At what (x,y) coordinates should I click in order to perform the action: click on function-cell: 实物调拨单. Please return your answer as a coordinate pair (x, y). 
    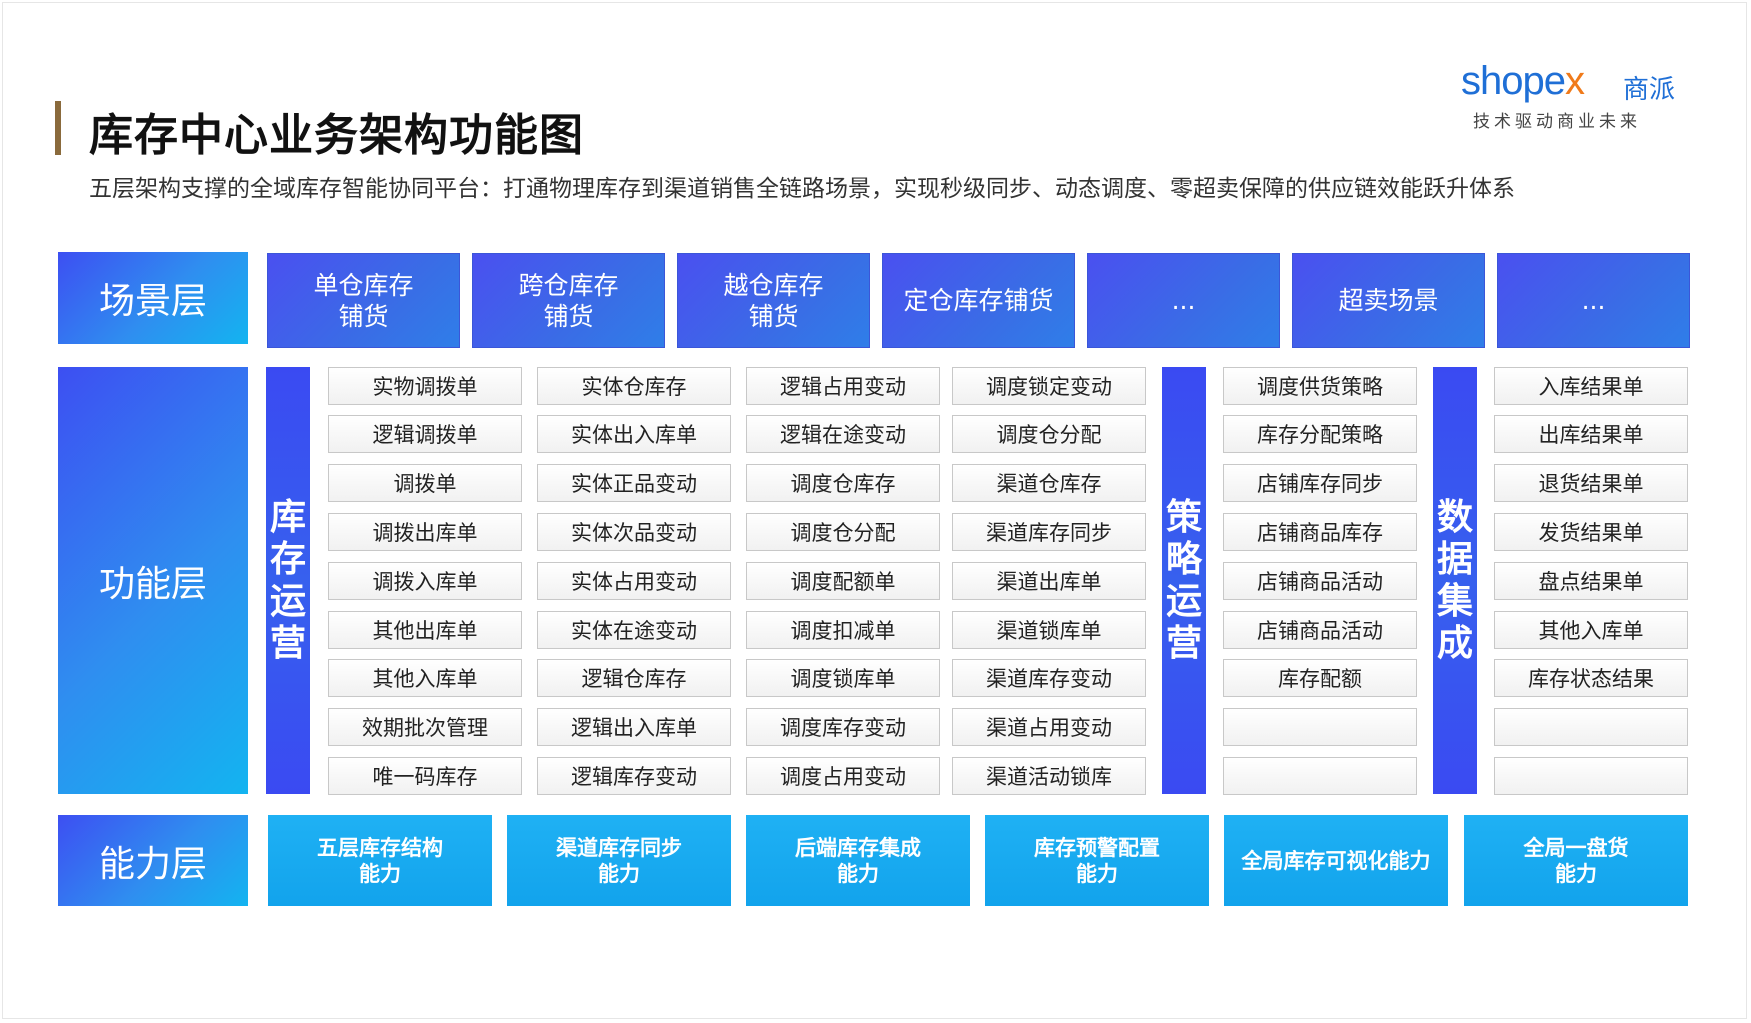
    Looking at the image, I should click on (425, 386).